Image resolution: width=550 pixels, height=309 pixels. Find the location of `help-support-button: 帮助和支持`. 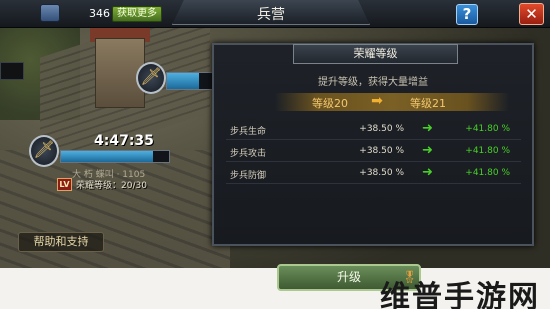

help-support-button: 帮助和支持 is located at coordinates (61, 242).